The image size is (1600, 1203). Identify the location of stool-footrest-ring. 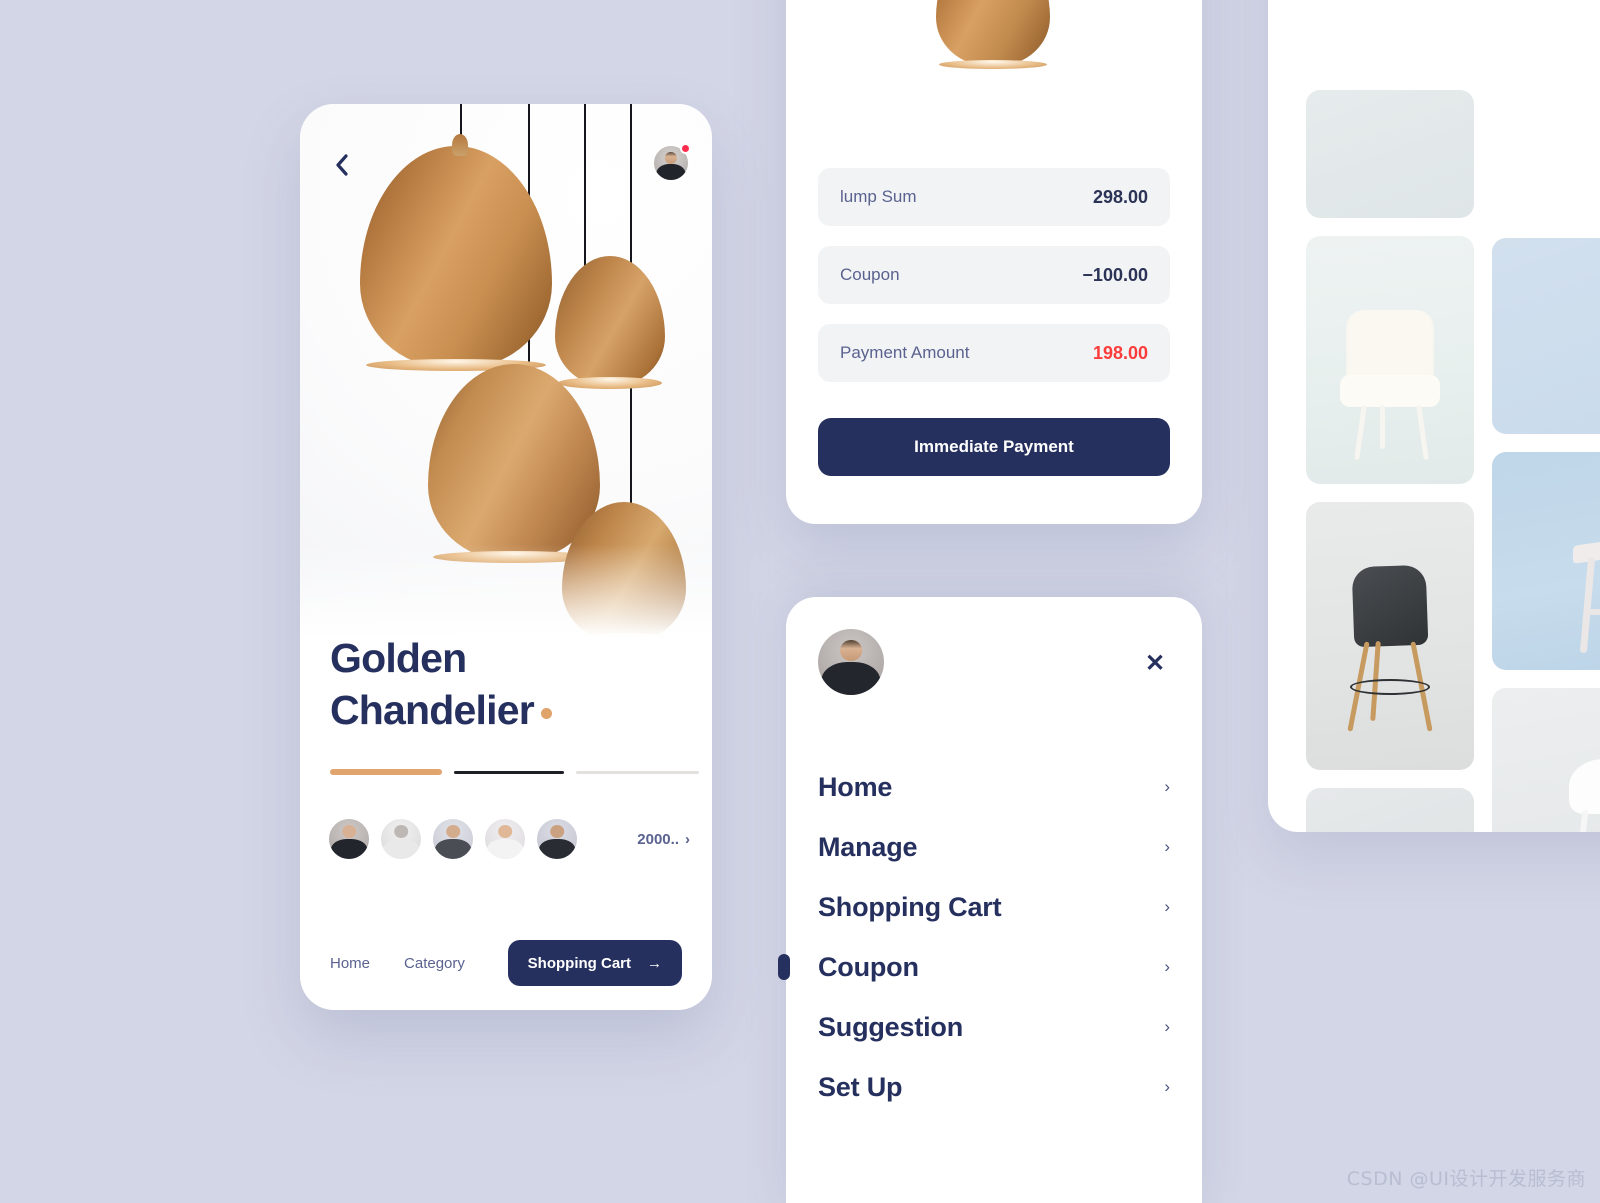
(1390, 686).